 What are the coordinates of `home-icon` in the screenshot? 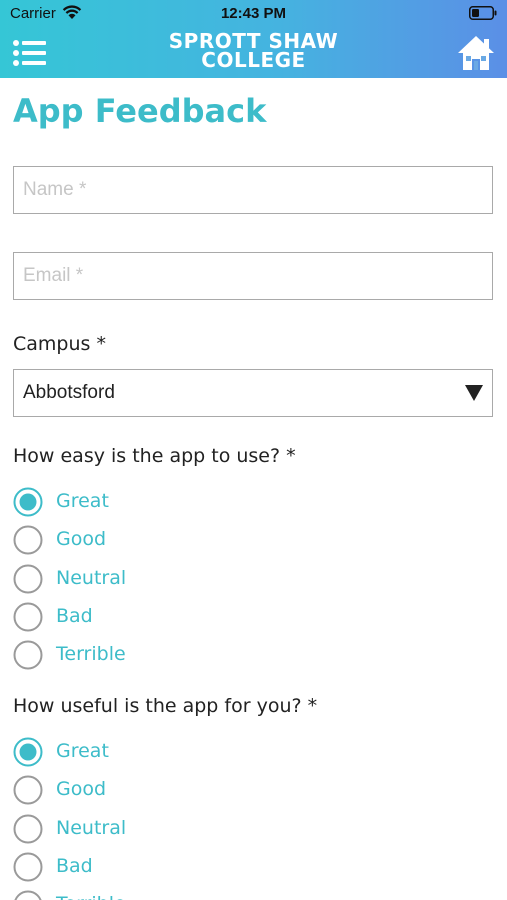 It's located at (476, 53).